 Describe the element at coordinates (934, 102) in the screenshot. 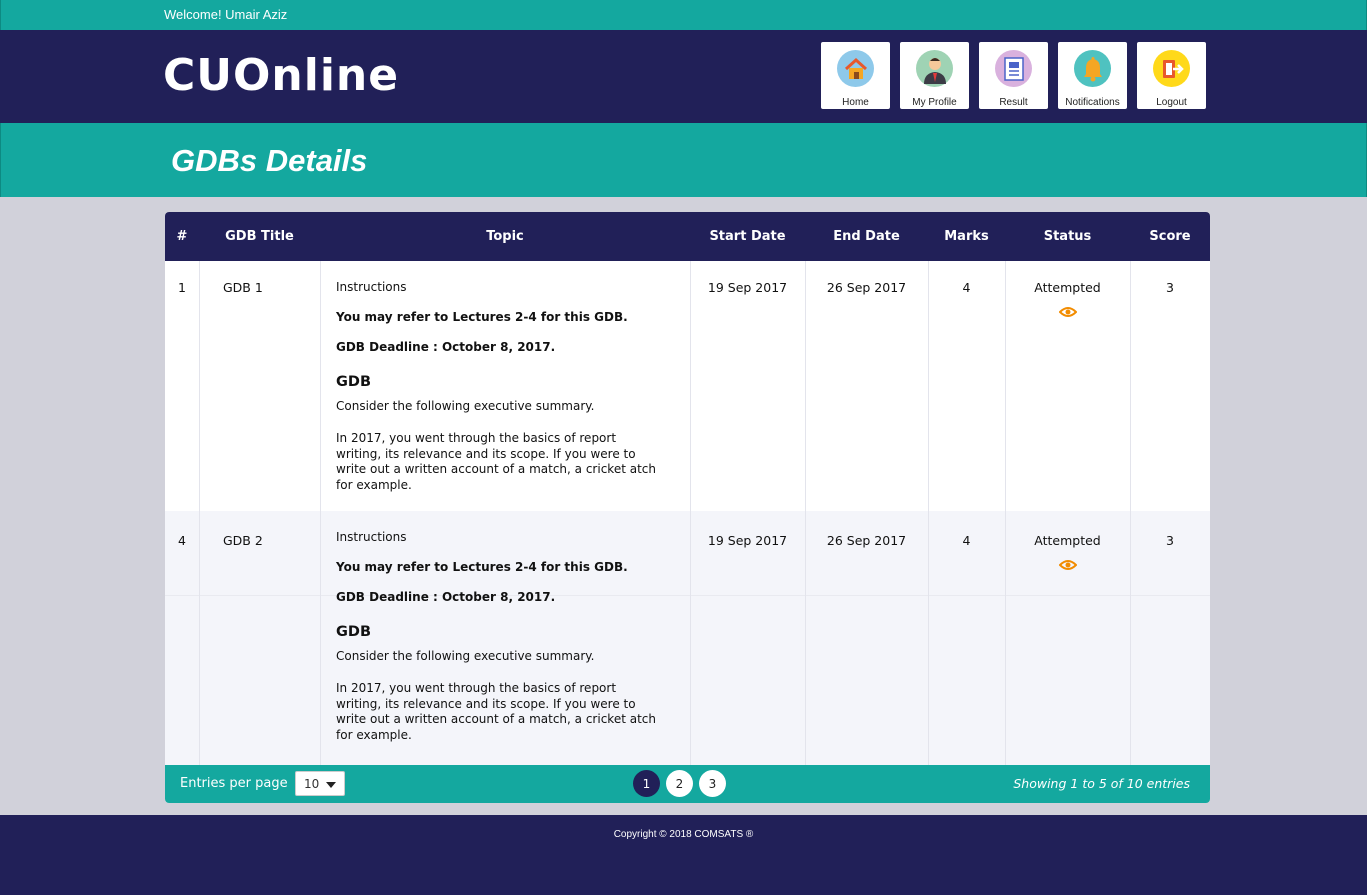

I see `my-profile-label: My Profile` at that location.